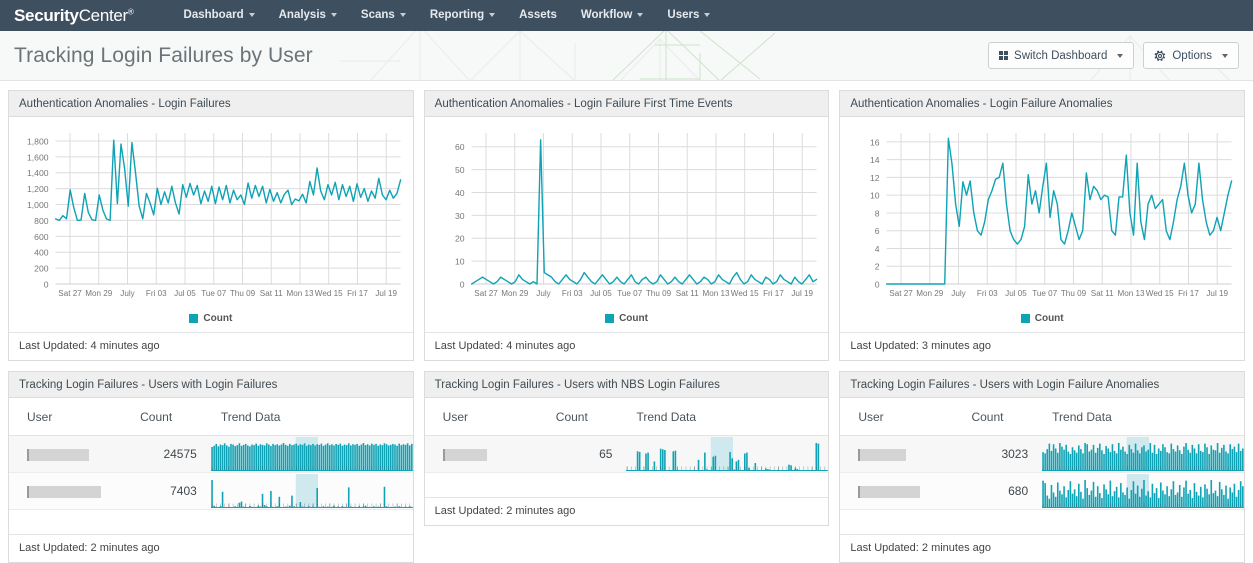 This screenshot has width=1253, height=563. Describe the element at coordinates (219, 15) in the screenshot. I see `nav-dashboard: Dashboard` at that location.